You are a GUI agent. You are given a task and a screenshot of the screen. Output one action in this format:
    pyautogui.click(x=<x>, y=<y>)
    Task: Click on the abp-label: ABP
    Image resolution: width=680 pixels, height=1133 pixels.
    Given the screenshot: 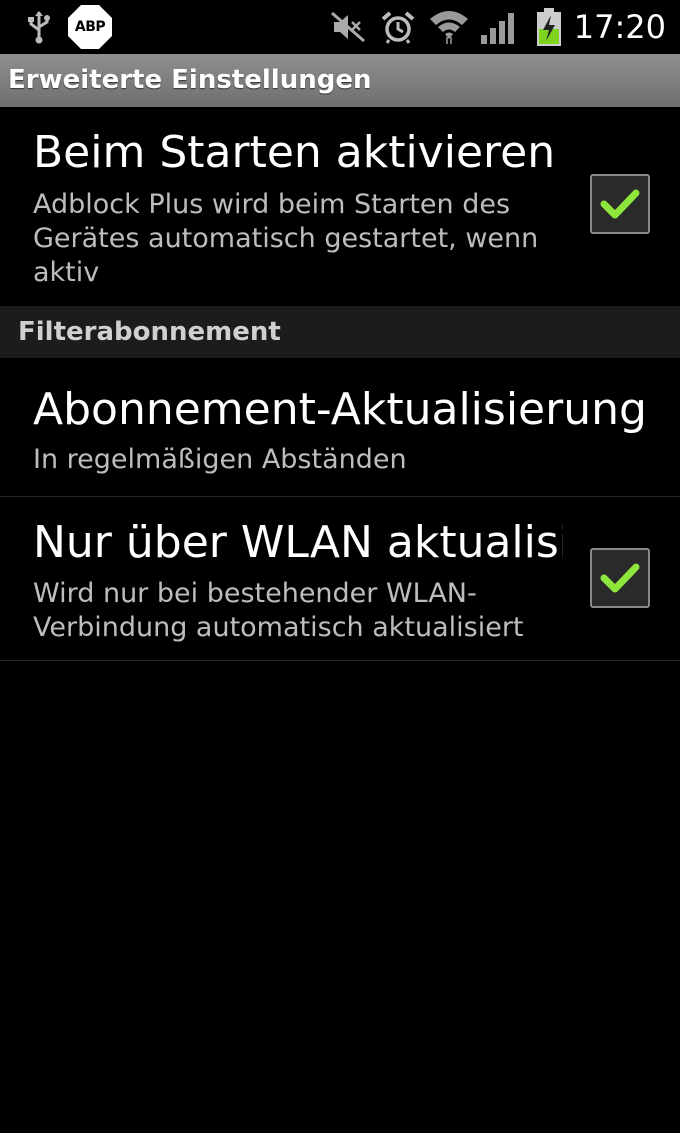 What is the action you would take?
    pyautogui.click(x=90, y=27)
    